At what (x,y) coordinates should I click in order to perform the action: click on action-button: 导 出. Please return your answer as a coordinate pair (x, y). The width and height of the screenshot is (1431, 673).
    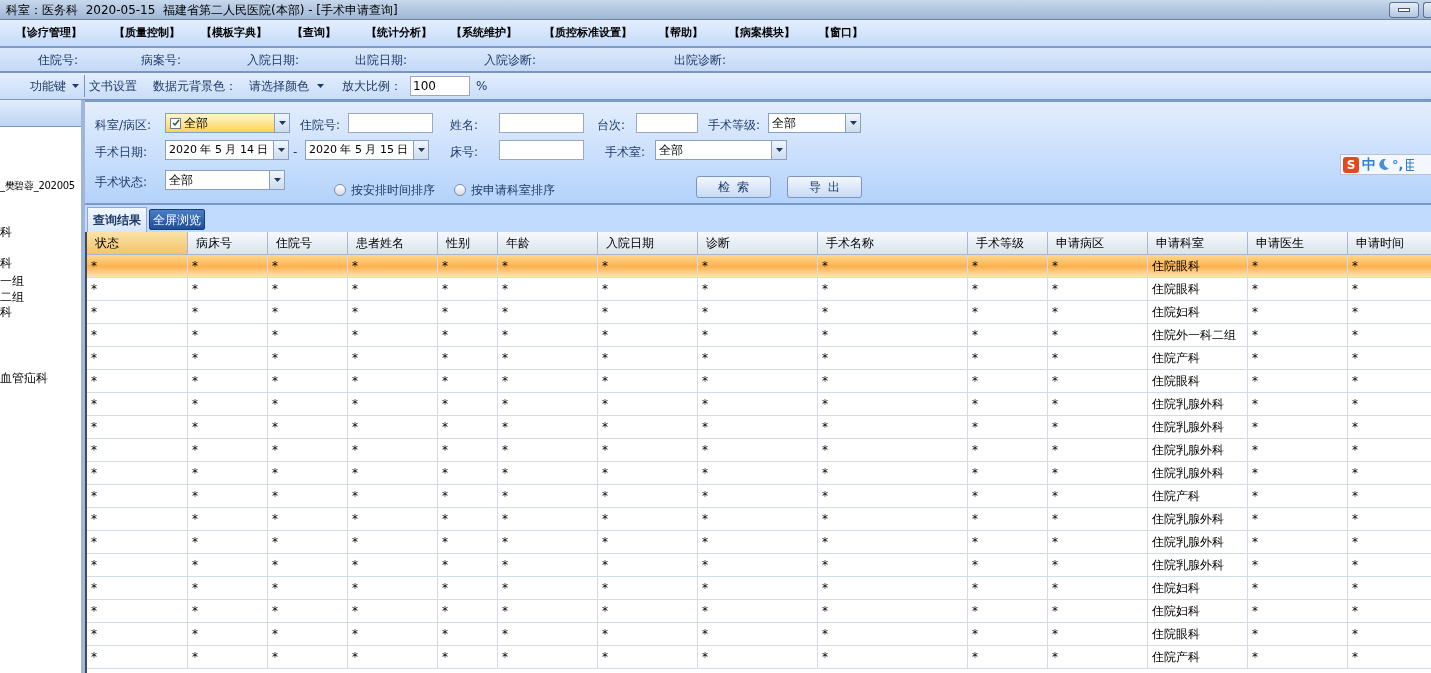
    Looking at the image, I should click on (824, 187).